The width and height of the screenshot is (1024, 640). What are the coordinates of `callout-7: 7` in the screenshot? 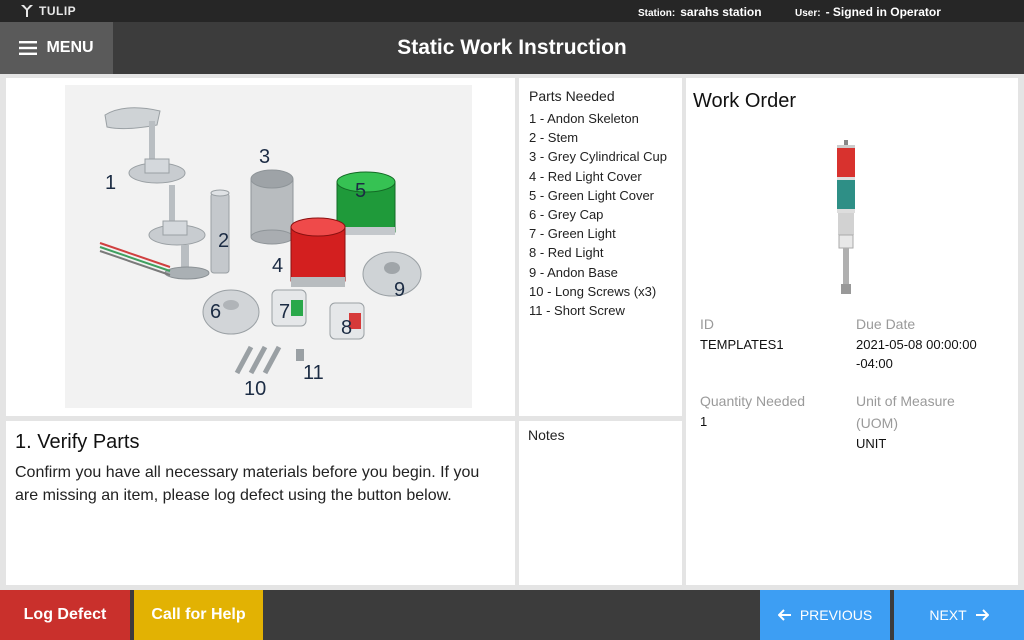 It's located at (284, 312).